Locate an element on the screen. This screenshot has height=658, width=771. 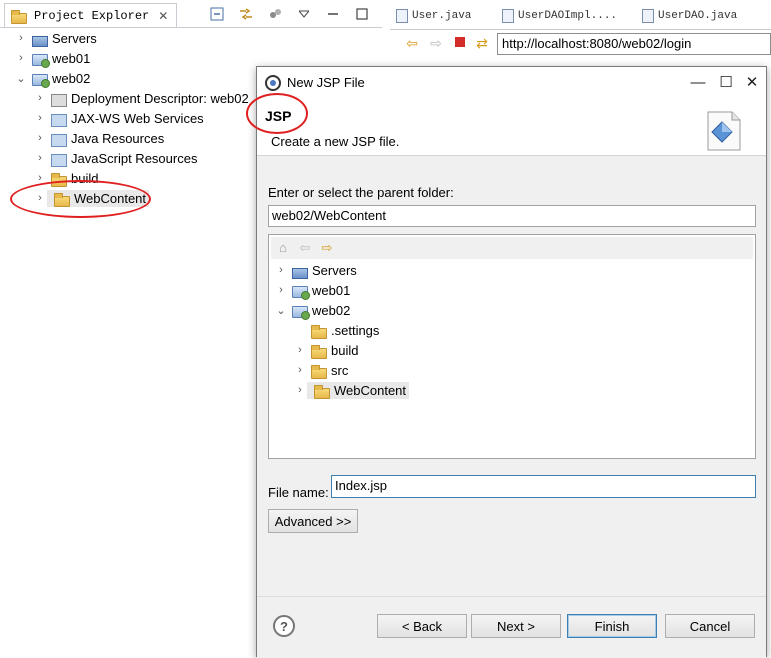
help-icon: ? is located at coordinates (284, 626).